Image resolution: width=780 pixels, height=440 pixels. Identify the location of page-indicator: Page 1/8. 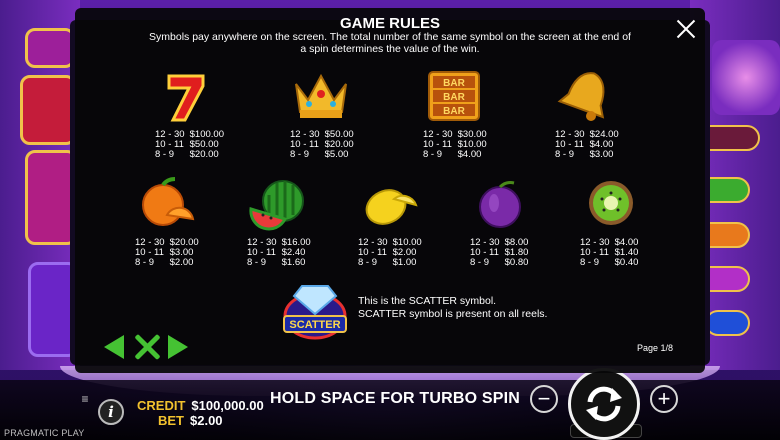
(655, 348).